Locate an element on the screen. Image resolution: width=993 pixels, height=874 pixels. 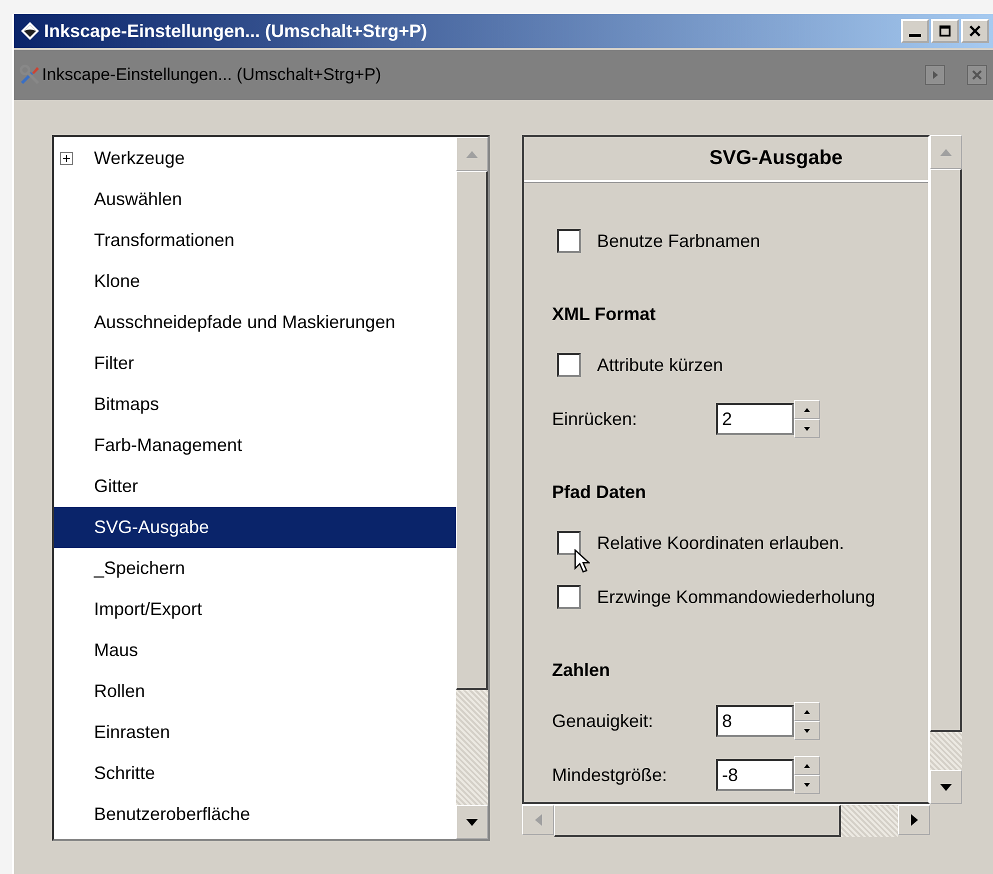
sidebar-item: Auswählen is located at coordinates (255, 199).